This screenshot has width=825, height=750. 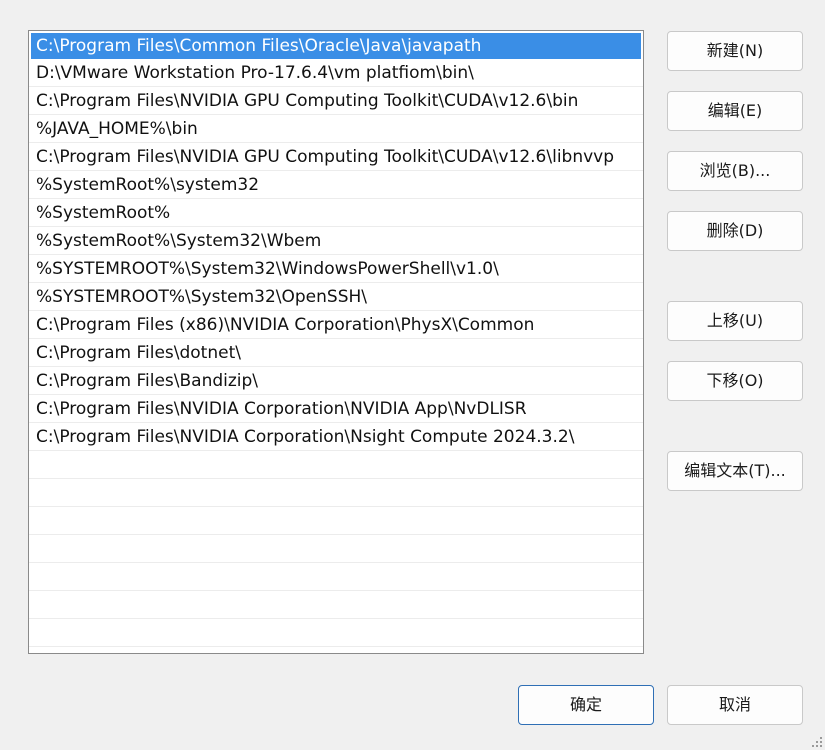 I want to click on move-up-button: 上移(U), so click(x=735, y=321).